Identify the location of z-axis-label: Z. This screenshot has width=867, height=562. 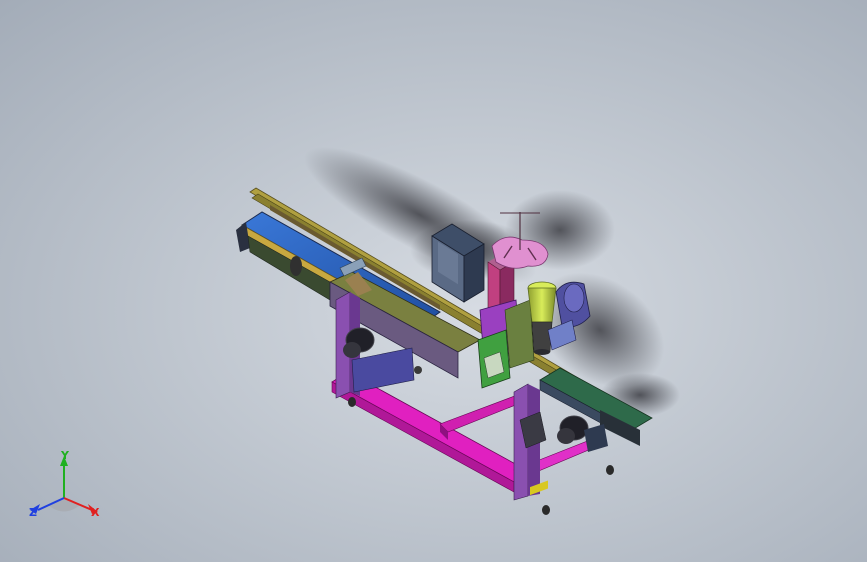
(33, 512).